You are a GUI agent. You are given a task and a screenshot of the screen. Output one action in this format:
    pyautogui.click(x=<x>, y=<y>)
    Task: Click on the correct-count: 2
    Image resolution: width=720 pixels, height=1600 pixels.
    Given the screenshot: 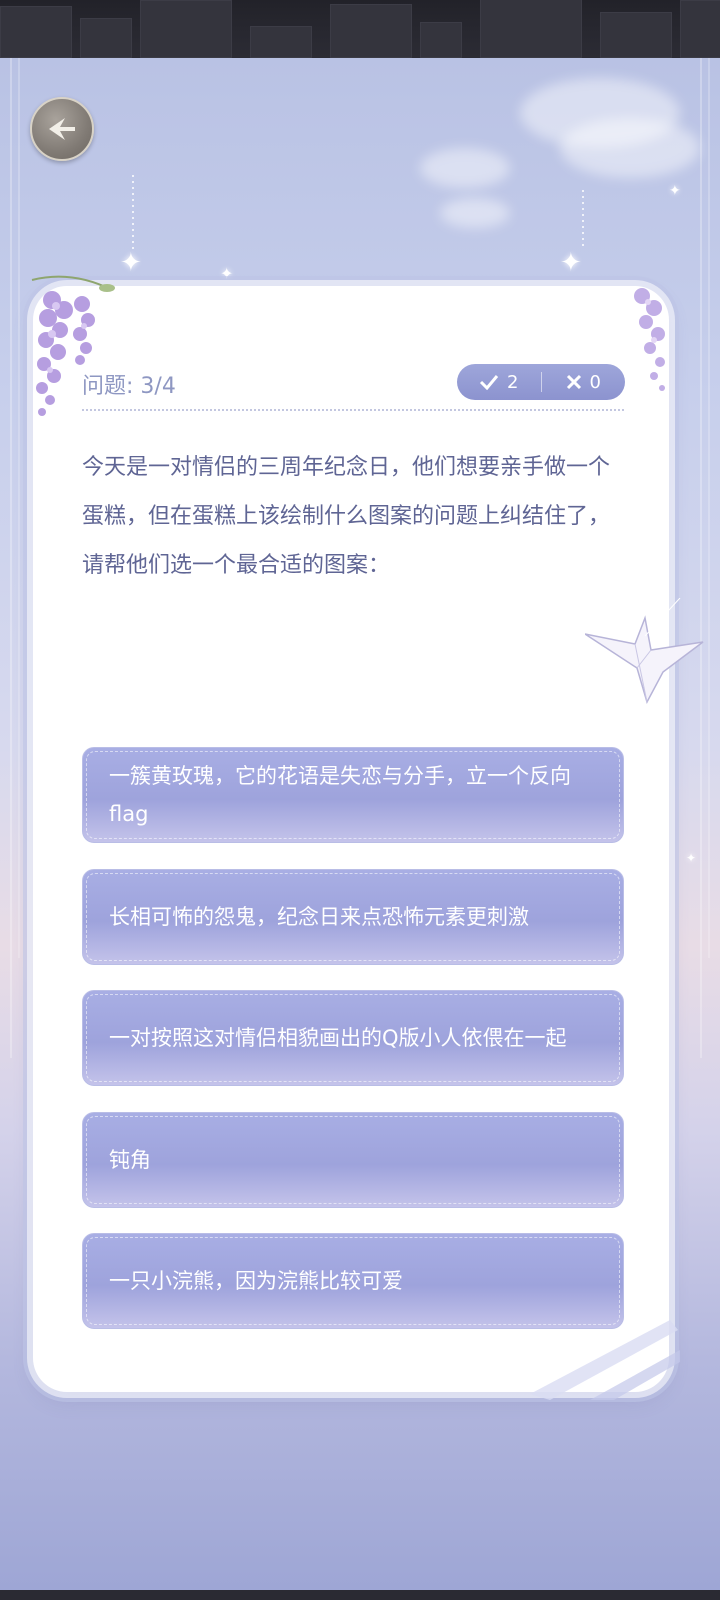 What is the action you would take?
    pyautogui.click(x=513, y=382)
    